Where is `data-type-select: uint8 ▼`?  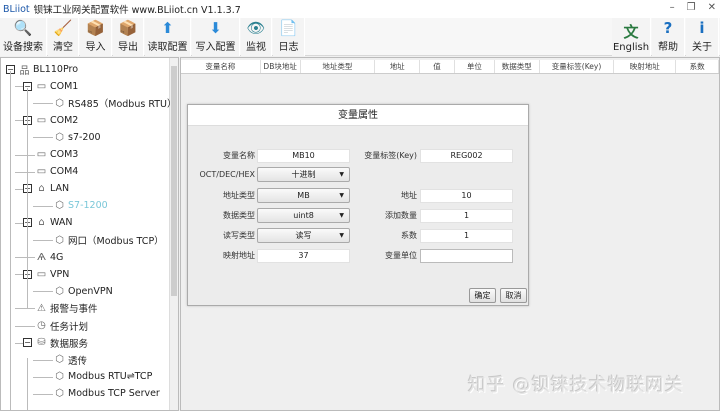
data-type-select: uint8 ▼ is located at coordinates (303, 215).